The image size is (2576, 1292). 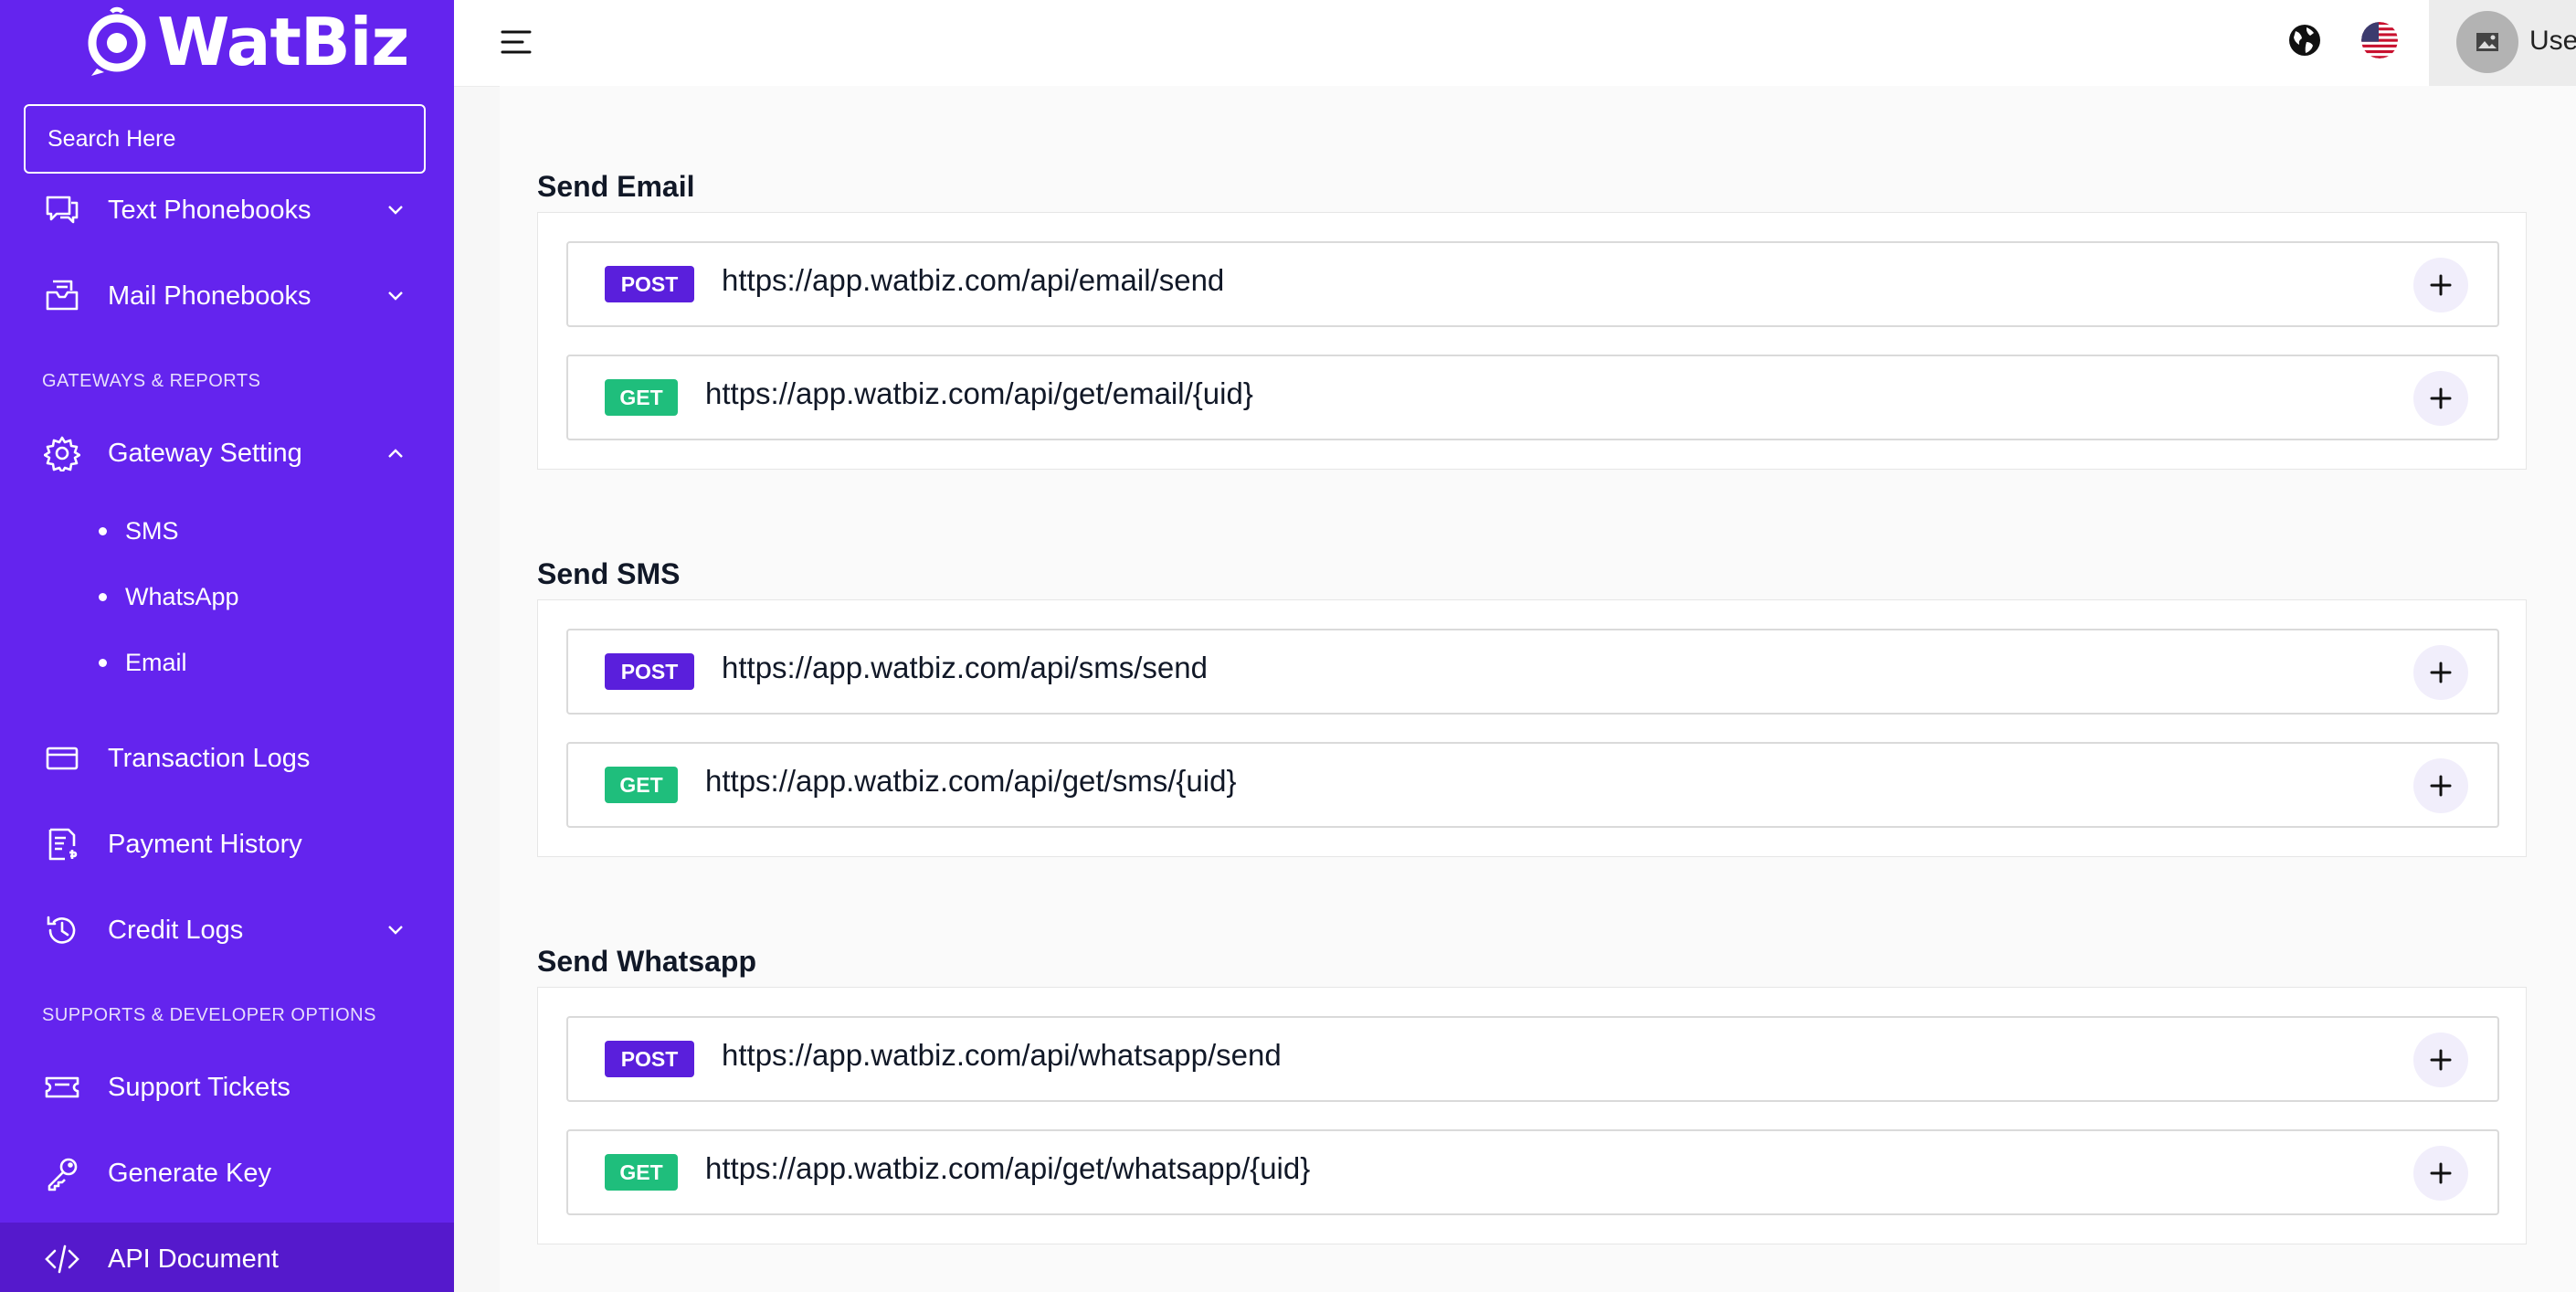 I want to click on endpoint-url: https://app.watbiz.com/api/get/sms/{uid}, so click(x=971, y=781).